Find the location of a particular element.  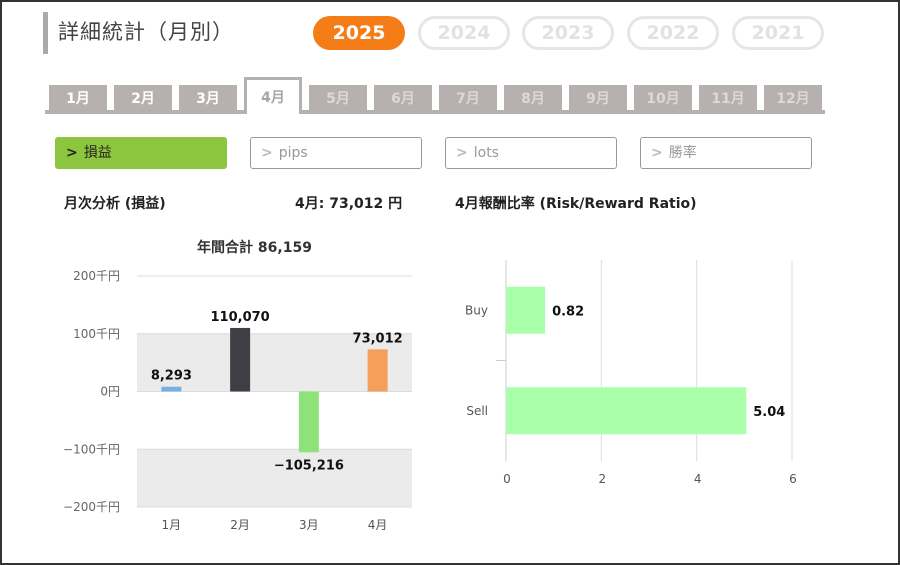

tab-month-12: 12月 is located at coordinates (793, 97).